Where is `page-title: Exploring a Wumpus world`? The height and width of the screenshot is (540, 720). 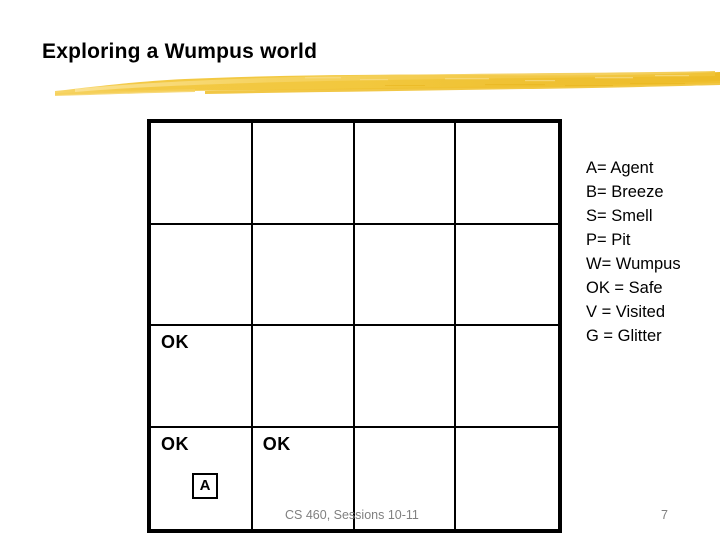 page-title: Exploring a Wumpus world is located at coordinates (180, 51).